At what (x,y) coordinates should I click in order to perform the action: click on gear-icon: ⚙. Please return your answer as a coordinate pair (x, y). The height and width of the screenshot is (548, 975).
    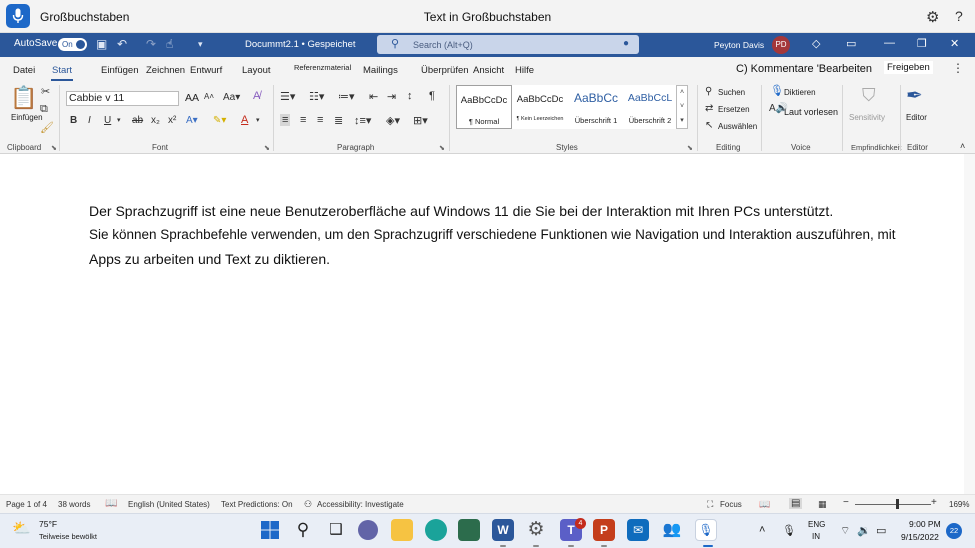
    Looking at the image, I should click on (932, 17).